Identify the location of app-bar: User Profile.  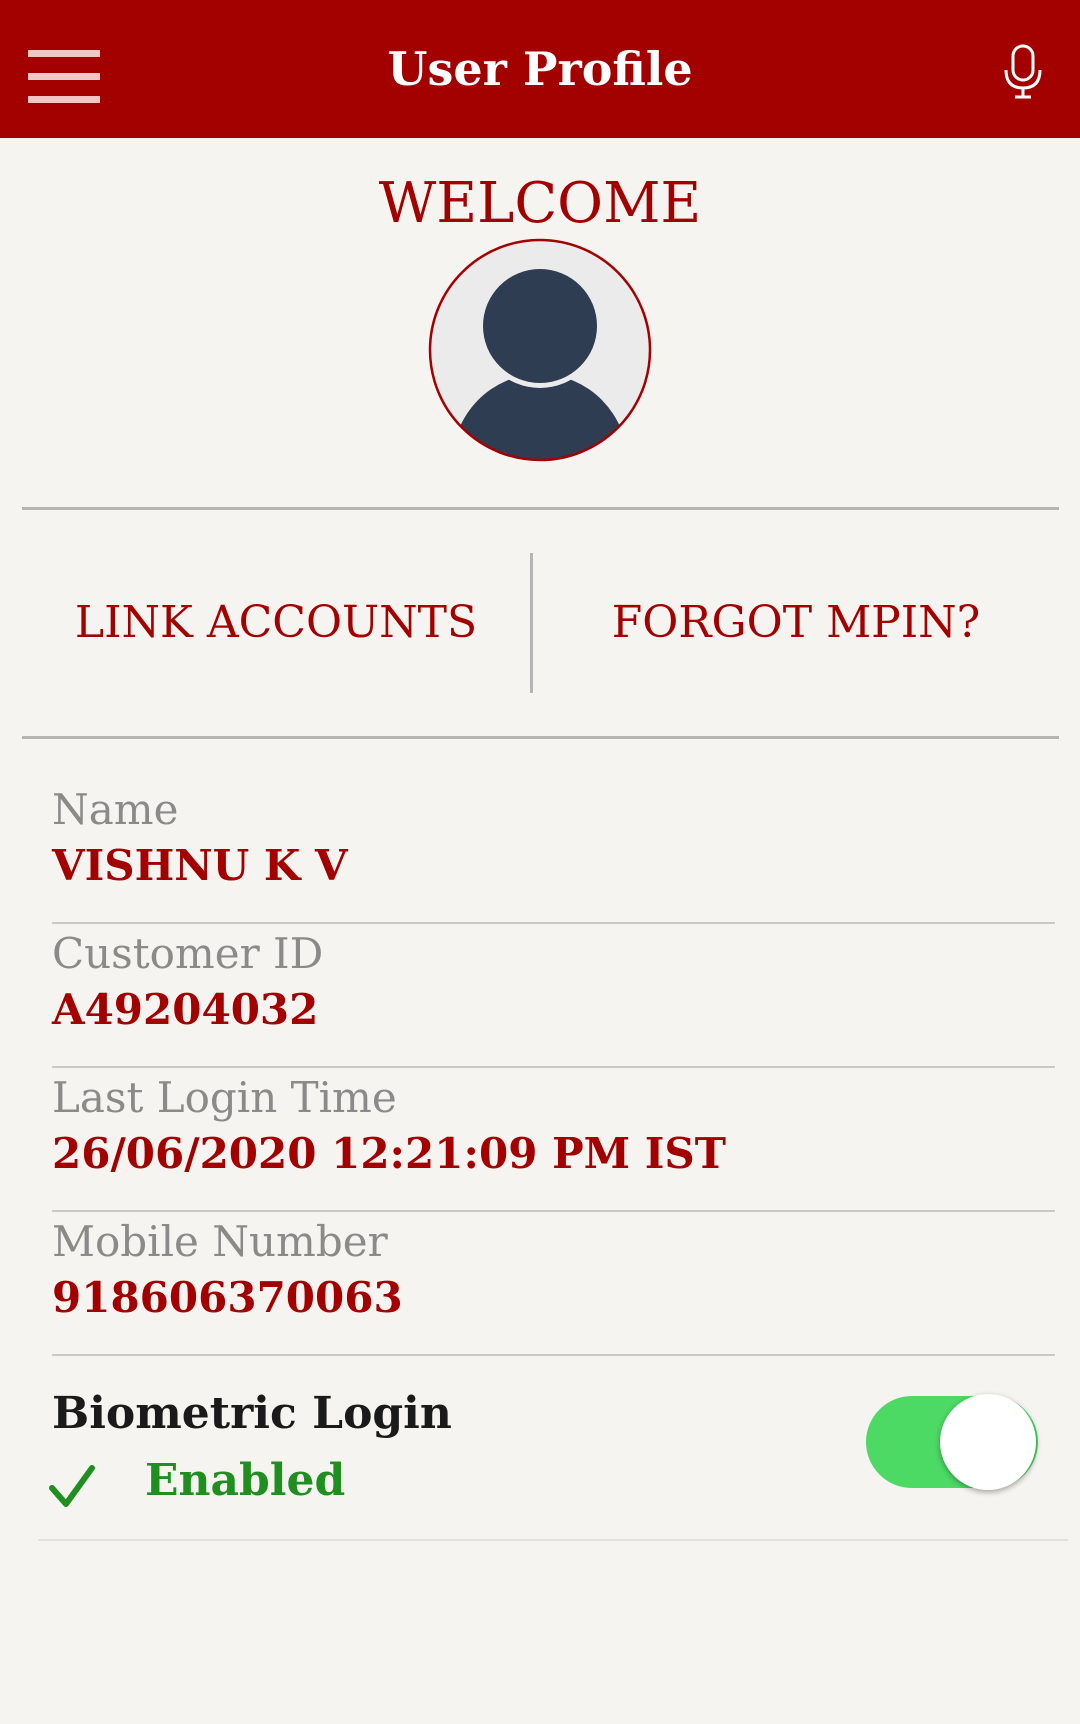
(540, 69).